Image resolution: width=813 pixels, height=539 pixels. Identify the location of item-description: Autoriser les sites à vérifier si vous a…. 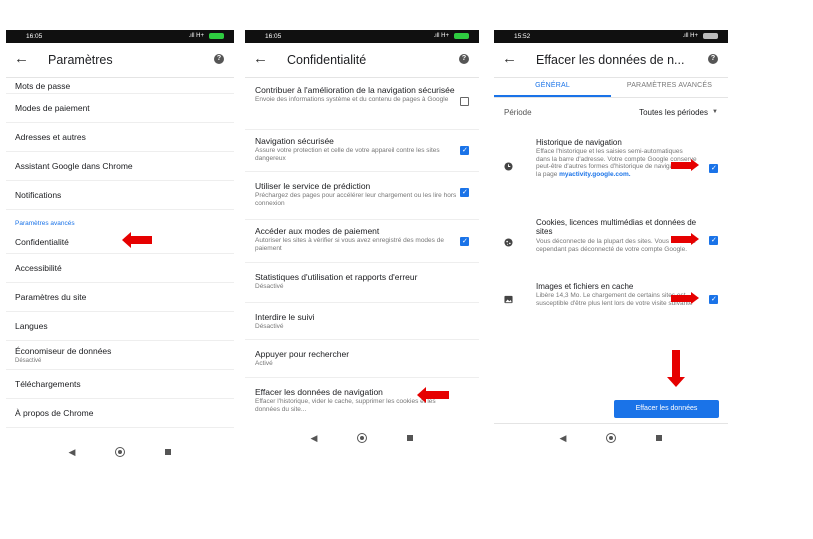
(349, 244).